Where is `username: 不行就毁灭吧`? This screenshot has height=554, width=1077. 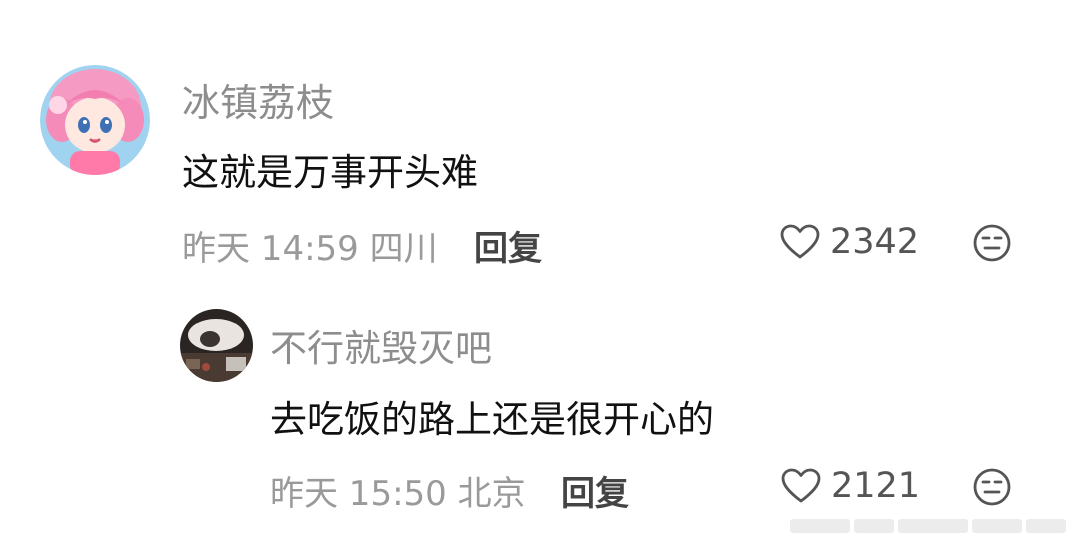
username: 不行就毁灭吧 is located at coordinates (381, 345).